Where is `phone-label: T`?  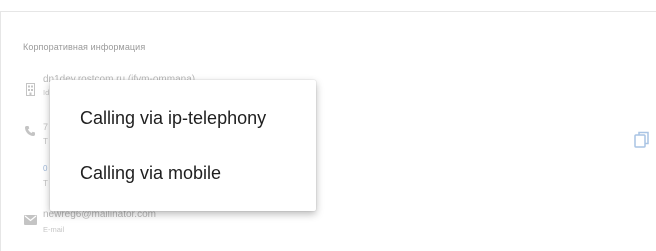
phone-label: T is located at coordinates (45, 141).